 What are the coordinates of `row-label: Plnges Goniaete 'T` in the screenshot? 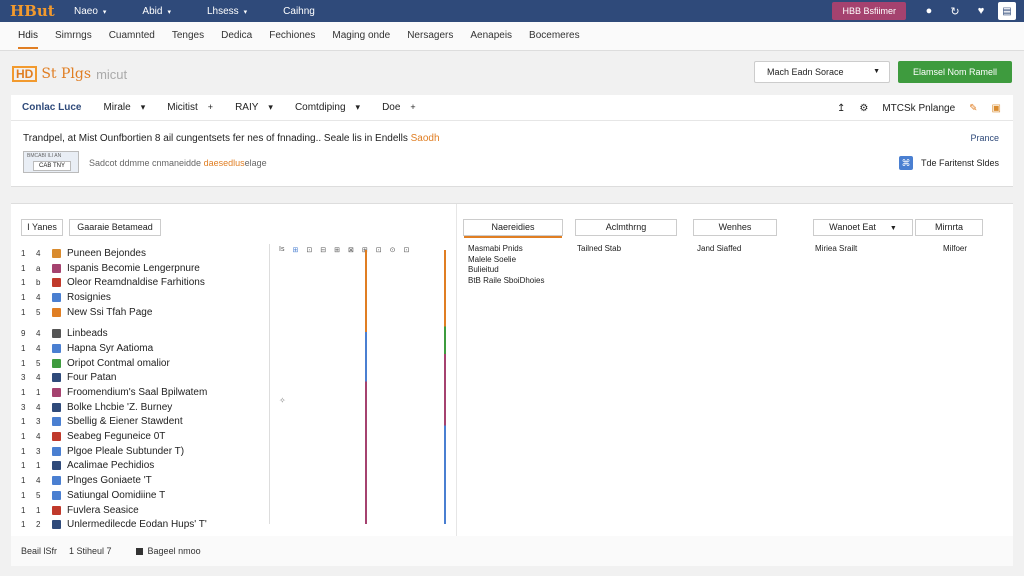 It's located at (109, 481).